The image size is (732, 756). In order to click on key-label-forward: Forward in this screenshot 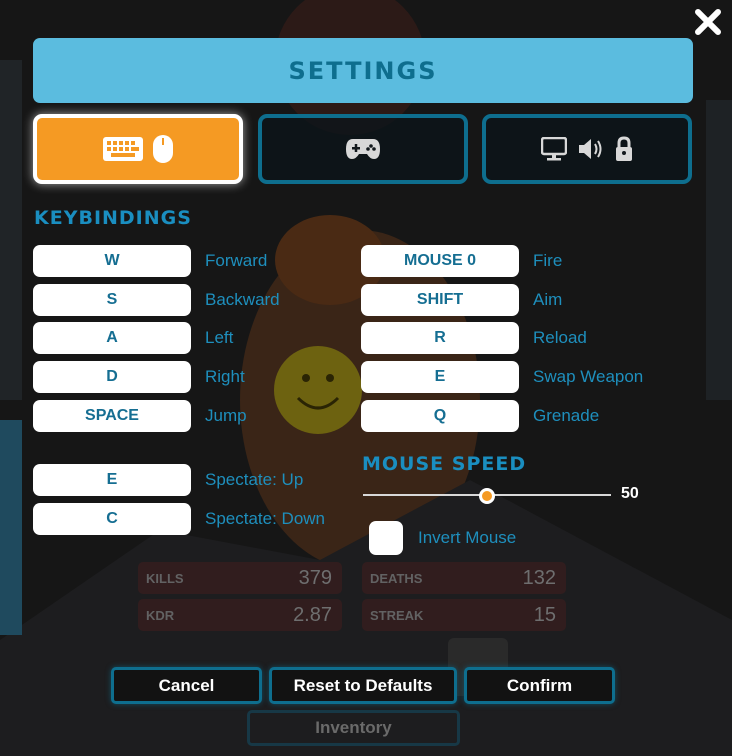, I will do `click(236, 260)`.